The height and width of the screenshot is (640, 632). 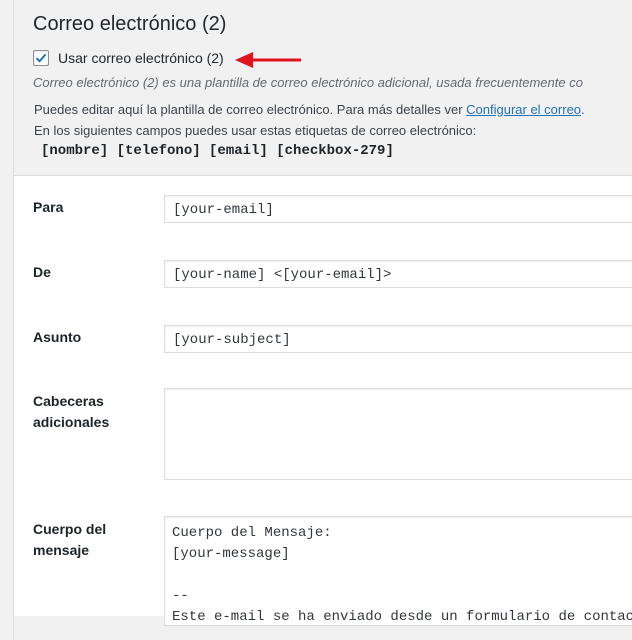 I want to click on red-arrow-annotation, so click(x=268, y=60).